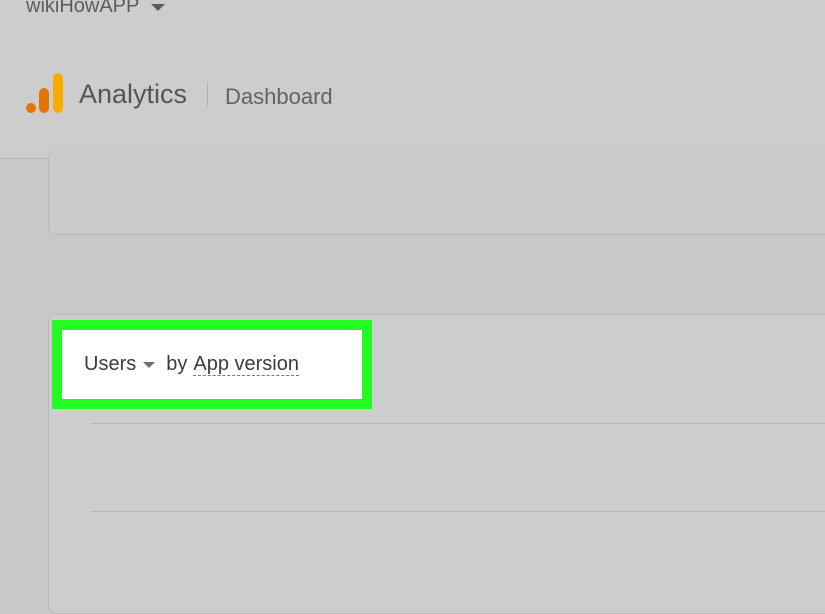  What do you see at coordinates (246, 364) in the screenshot?
I see `dimension-selector: App version` at bounding box center [246, 364].